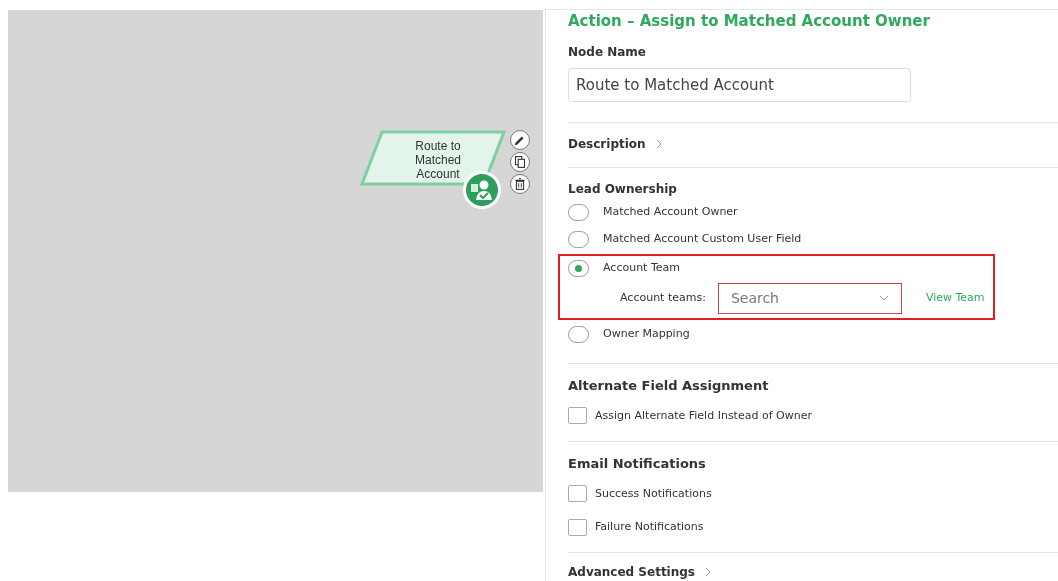  Describe the element at coordinates (809, 298) in the screenshot. I see `search-dropdown: Search` at that location.